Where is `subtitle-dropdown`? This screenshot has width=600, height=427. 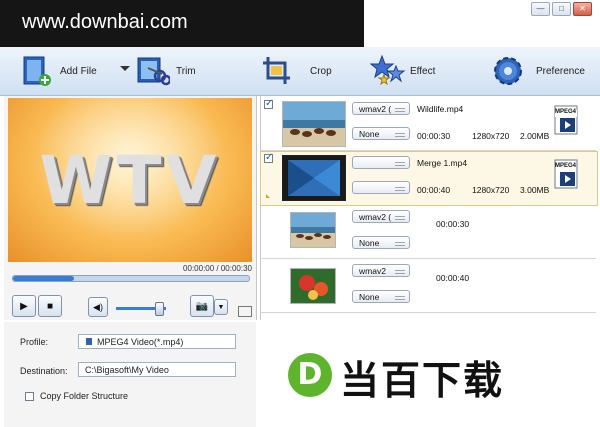
subtitle-dropdown is located at coordinates (381, 187).